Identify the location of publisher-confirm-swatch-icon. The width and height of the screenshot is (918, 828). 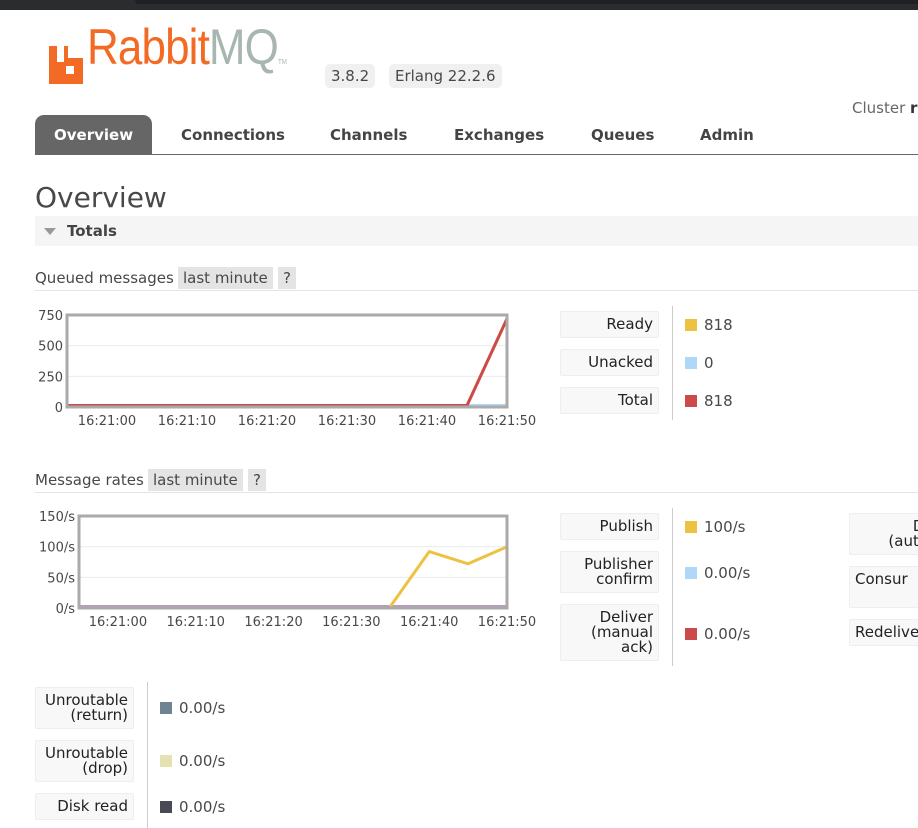
(691, 573).